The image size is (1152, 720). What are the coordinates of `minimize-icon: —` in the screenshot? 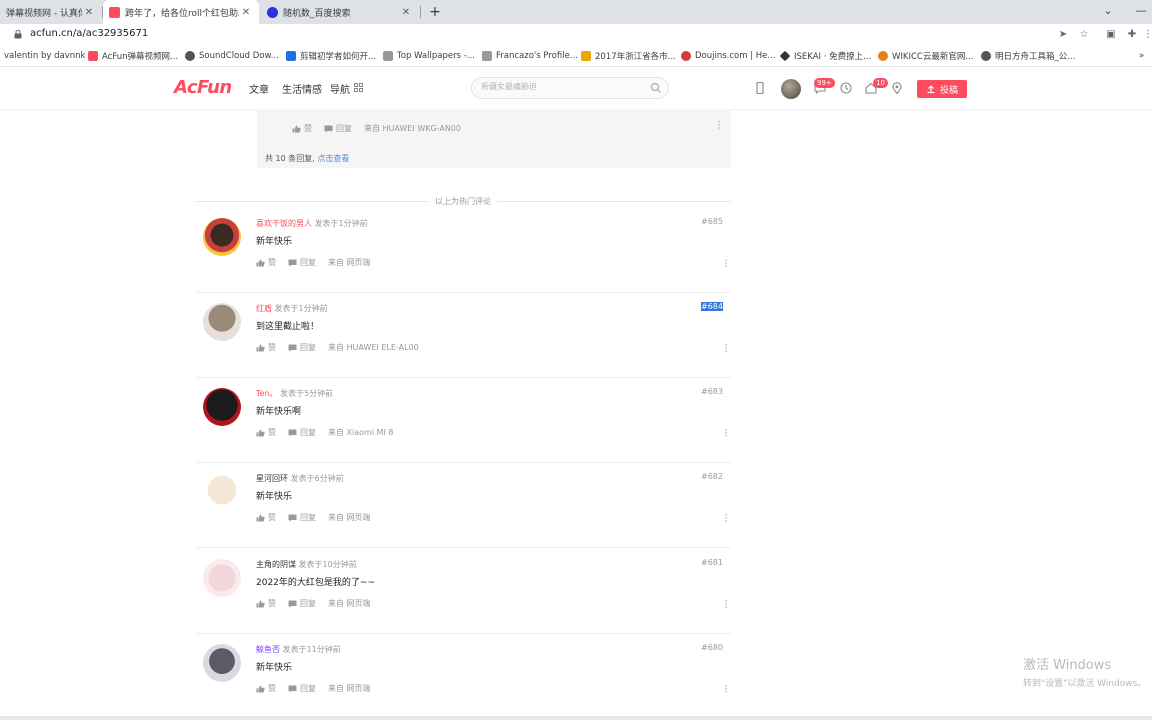 It's located at (1141, 11).